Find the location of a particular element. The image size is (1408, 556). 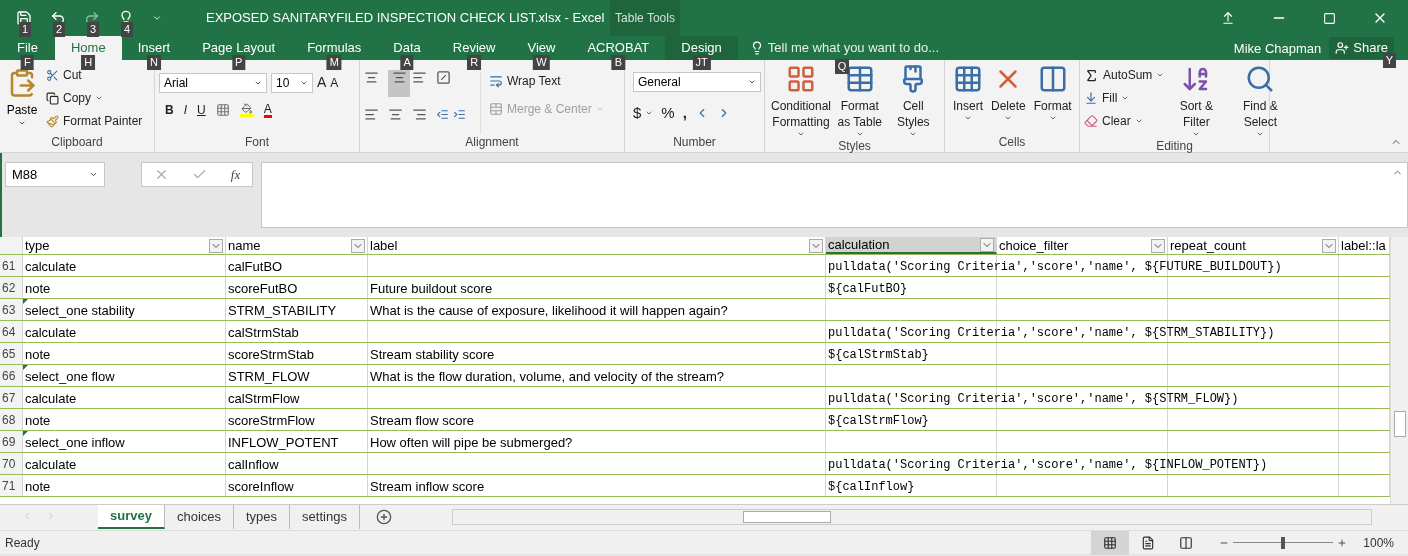

italic-button: I is located at coordinates (185, 110).